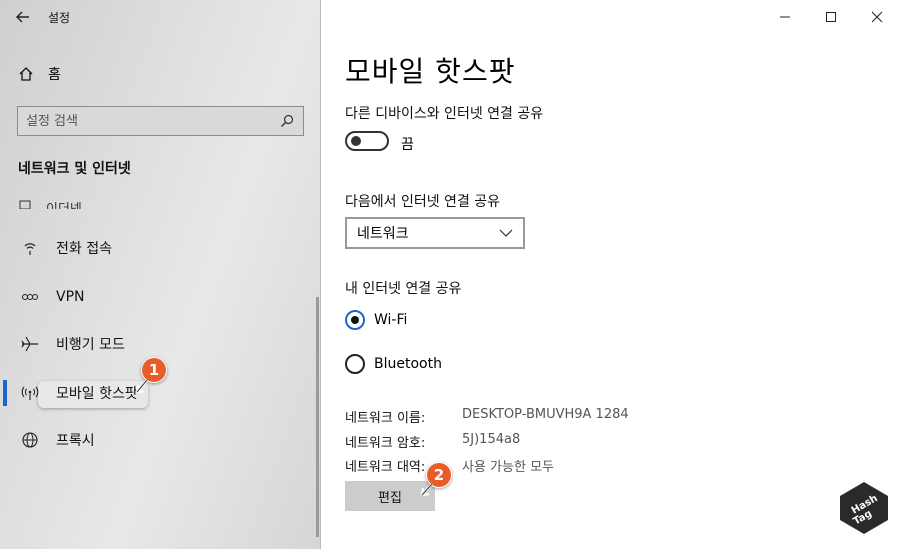 The image size is (900, 549). I want to click on share-from-dropdown: 네트워크, so click(435, 233).